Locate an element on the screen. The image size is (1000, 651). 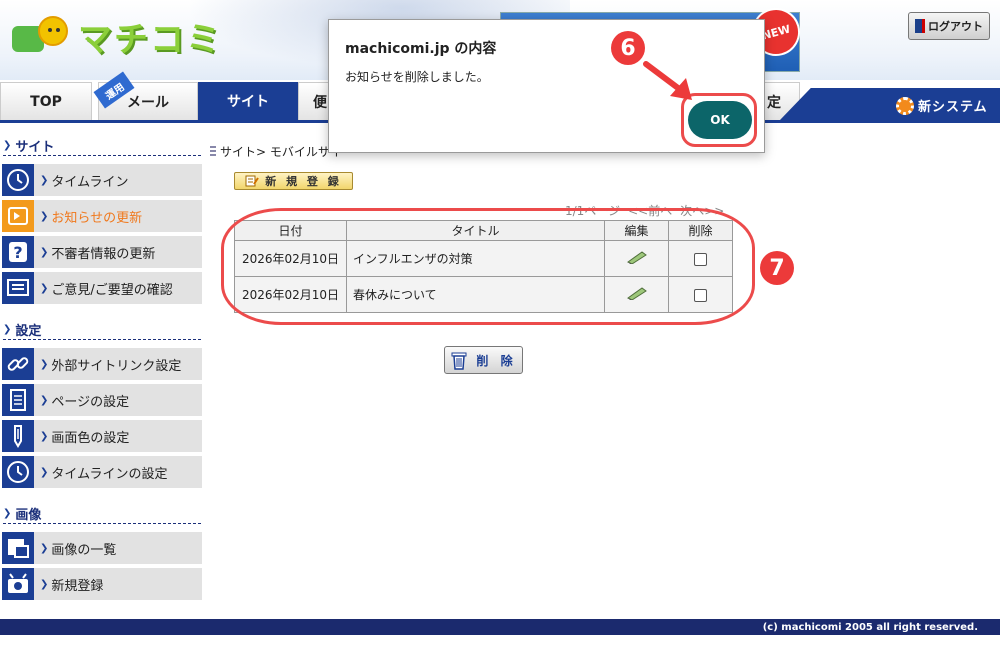
question-icon: ? is located at coordinates (18, 252).